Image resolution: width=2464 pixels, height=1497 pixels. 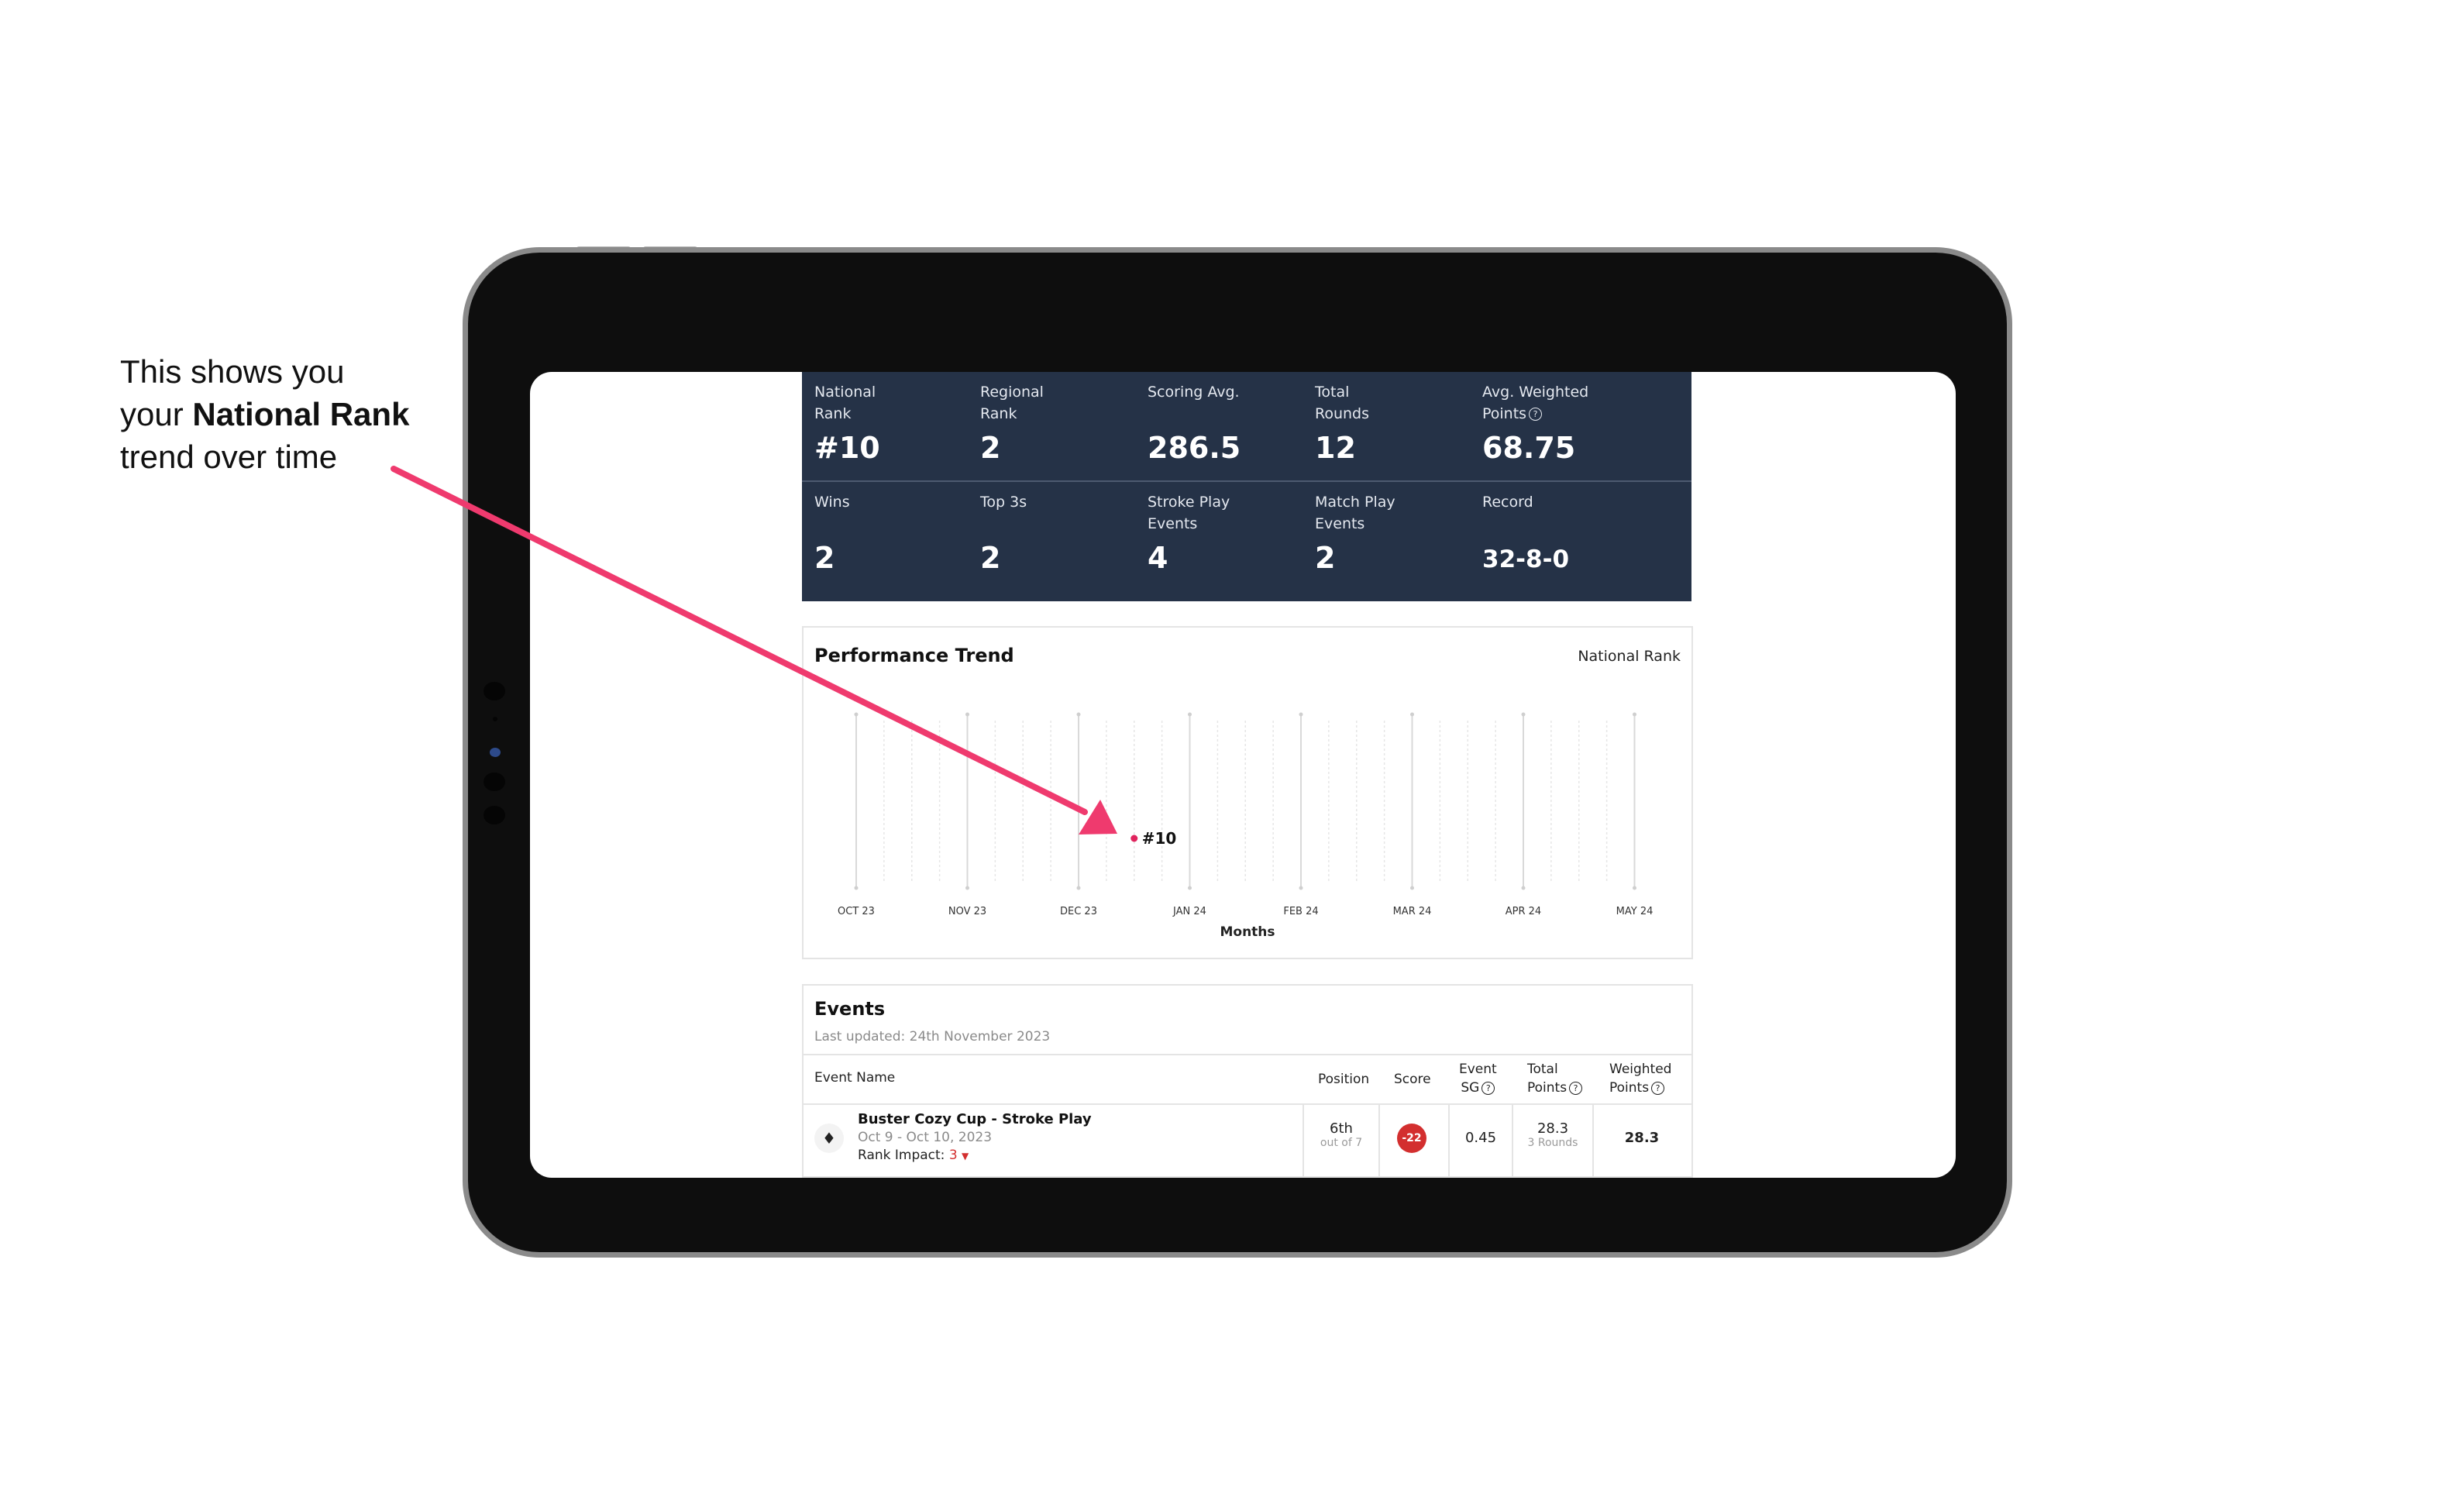 I want to click on stat-value: #10, so click(x=847, y=448).